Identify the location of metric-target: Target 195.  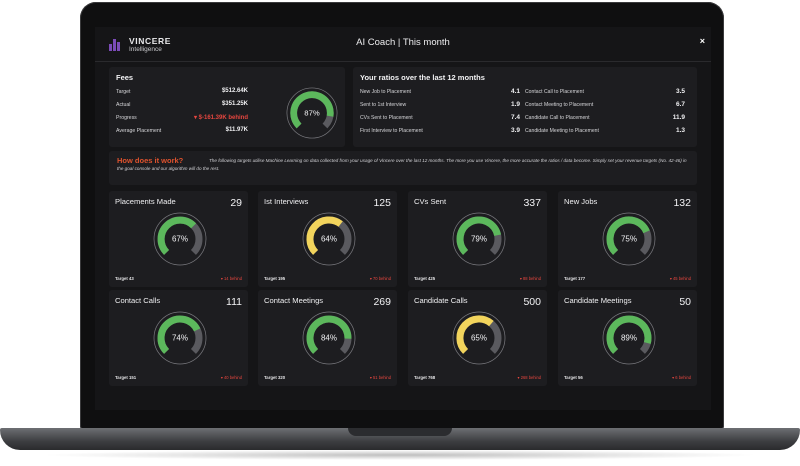
(275, 278).